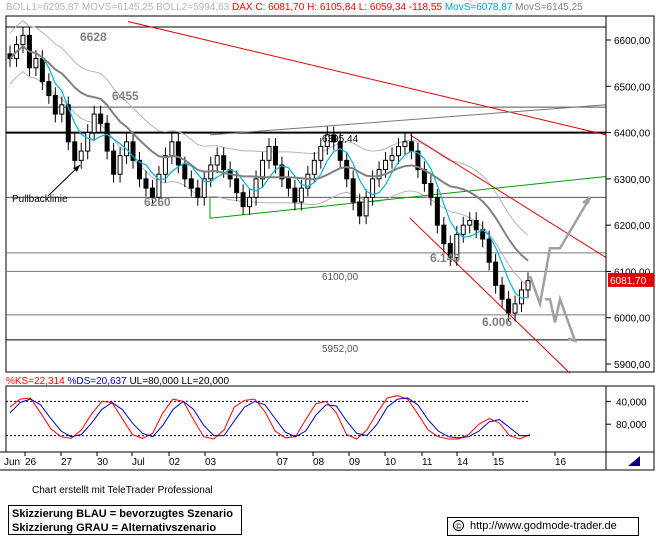  What do you see at coordinates (497, 322) in the screenshot?
I see `annotation-6006: 6.006` at bounding box center [497, 322].